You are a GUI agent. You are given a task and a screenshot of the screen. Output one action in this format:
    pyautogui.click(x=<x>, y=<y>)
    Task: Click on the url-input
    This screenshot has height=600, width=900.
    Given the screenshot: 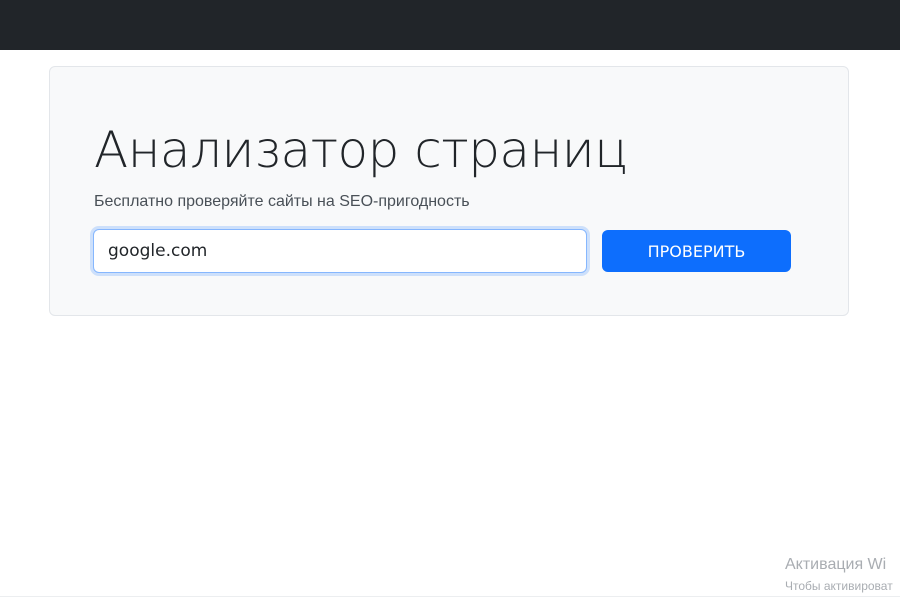 What is the action you would take?
    pyautogui.click(x=340, y=251)
    